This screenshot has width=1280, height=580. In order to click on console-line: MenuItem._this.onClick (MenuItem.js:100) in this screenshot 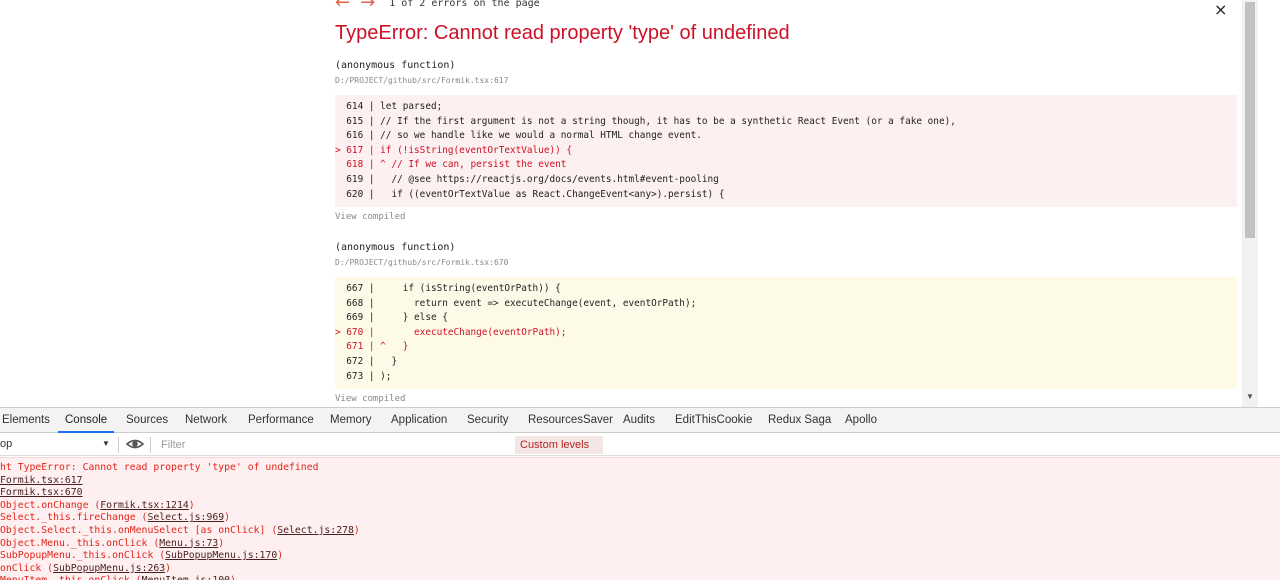, I will do `click(118, 577)`.